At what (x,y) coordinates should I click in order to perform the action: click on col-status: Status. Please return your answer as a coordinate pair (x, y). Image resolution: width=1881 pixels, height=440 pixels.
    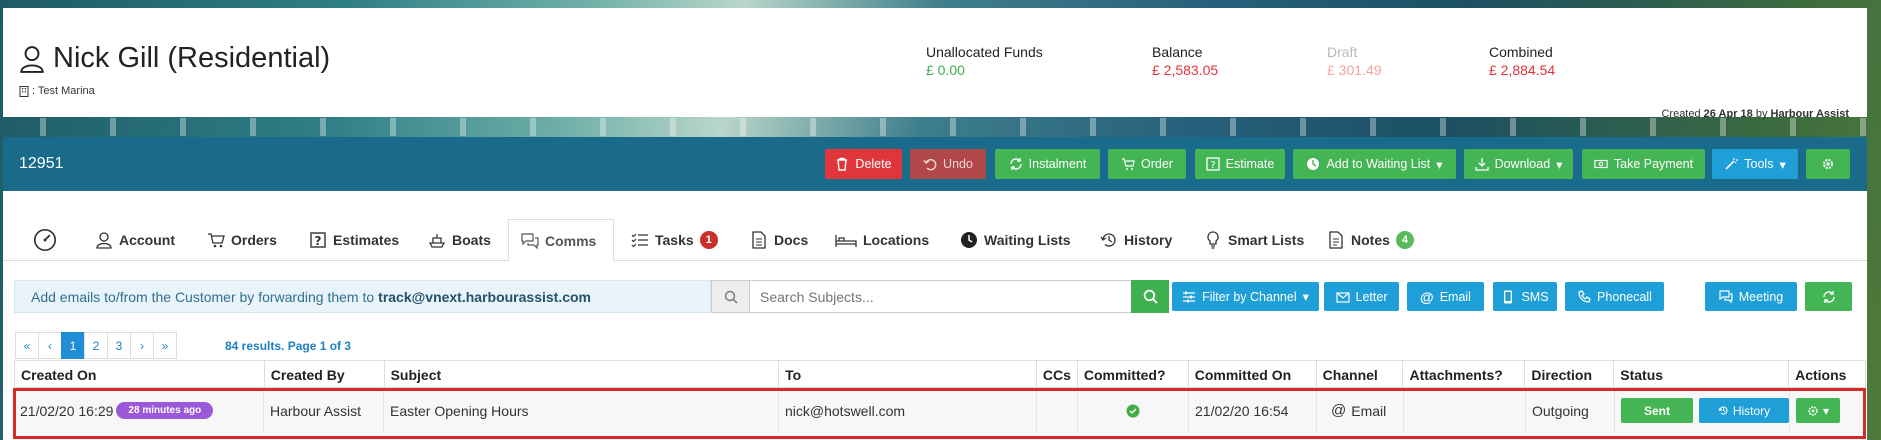
    Looking at the image, I should click on (1702, 375).